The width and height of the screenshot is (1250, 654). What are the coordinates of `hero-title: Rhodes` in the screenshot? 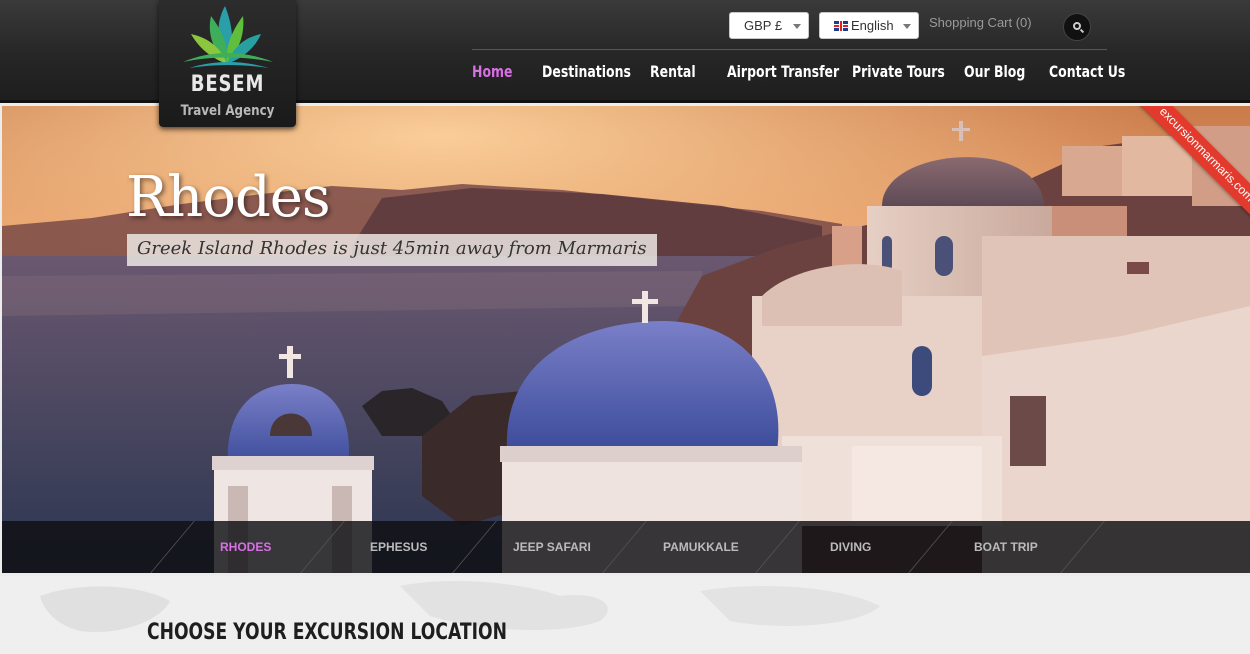 It's located at (228, 197).